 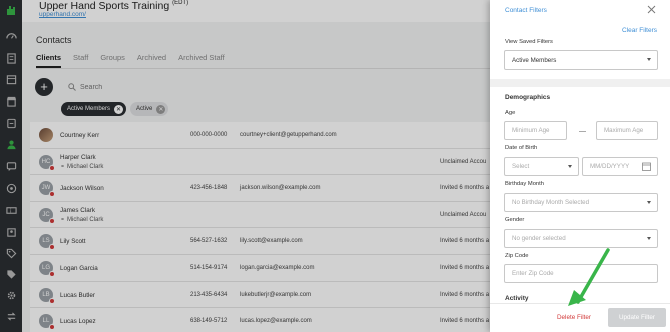 What do you see at coordinates (531, 130) in the screenshot?
I see `min-age-placeholder: Minimum Age` at bounding box center [531, 130].